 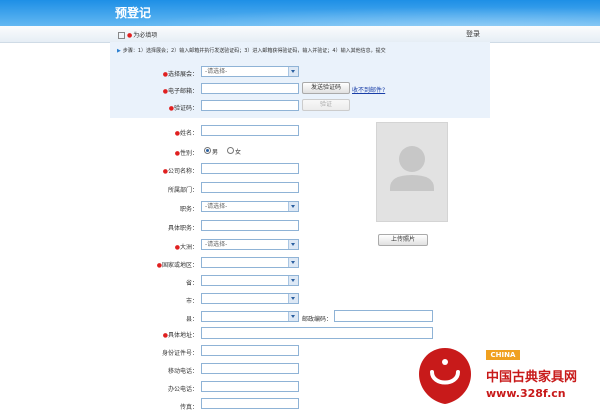 I want to click on watermark: CHINA 中国古典家具网 www.328f.cn, so click(x=503, y=376).